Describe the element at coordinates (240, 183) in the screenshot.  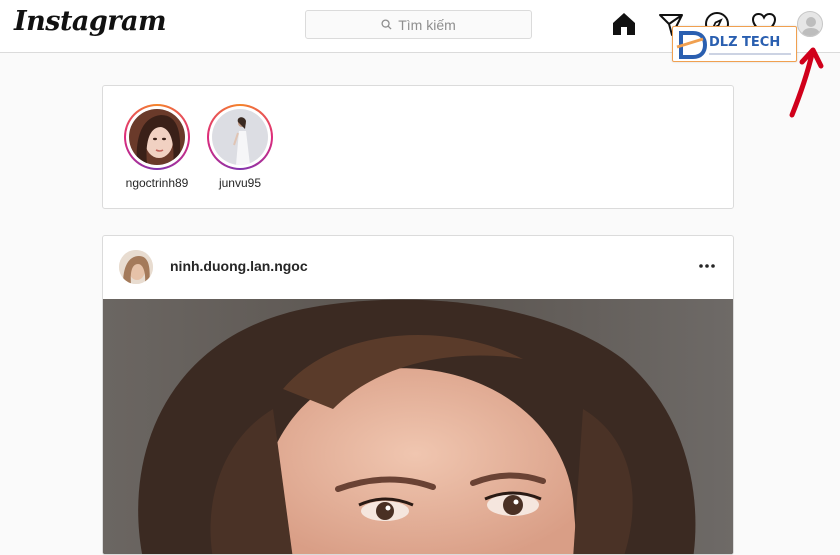
I see `story-username: junvu95` at that location.